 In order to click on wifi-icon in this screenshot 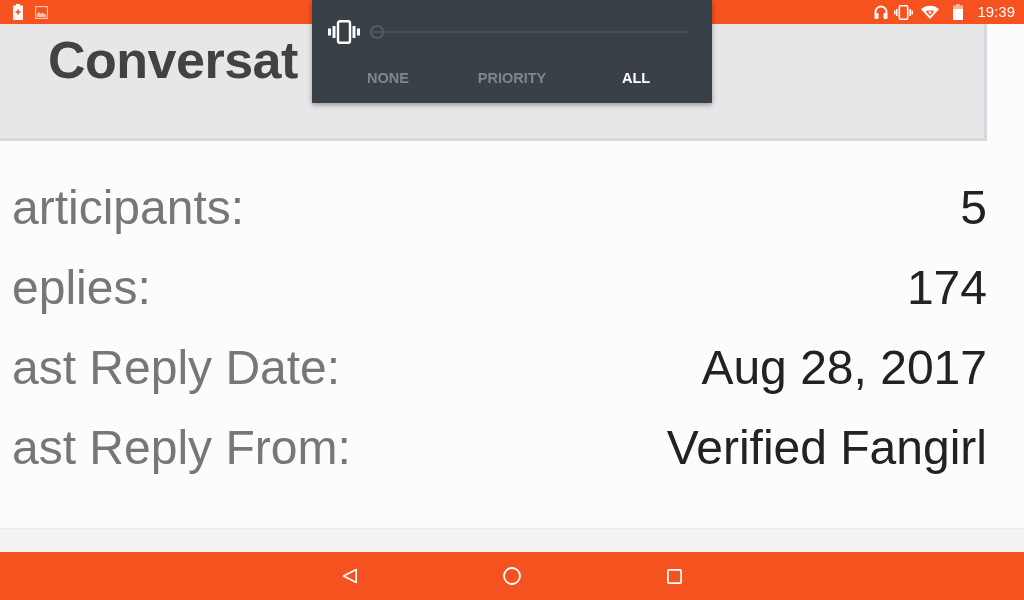, I will do `click(930, 12)`.